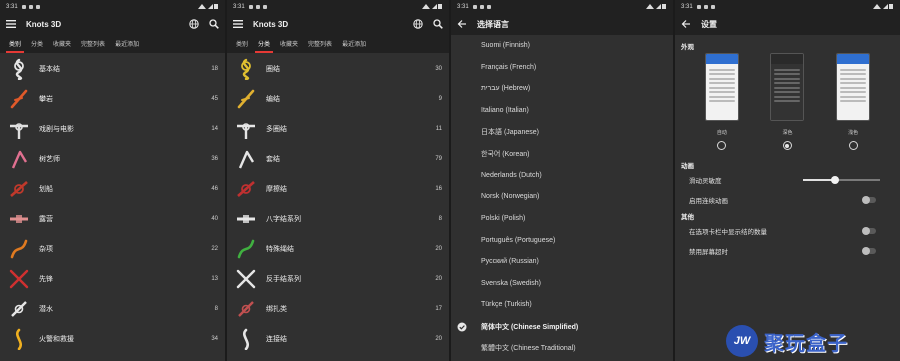  What do you see at coordinates (787, 103) in the screenshot?
I see `theme-option-dark: 深色` at bounding box center [787, 103].